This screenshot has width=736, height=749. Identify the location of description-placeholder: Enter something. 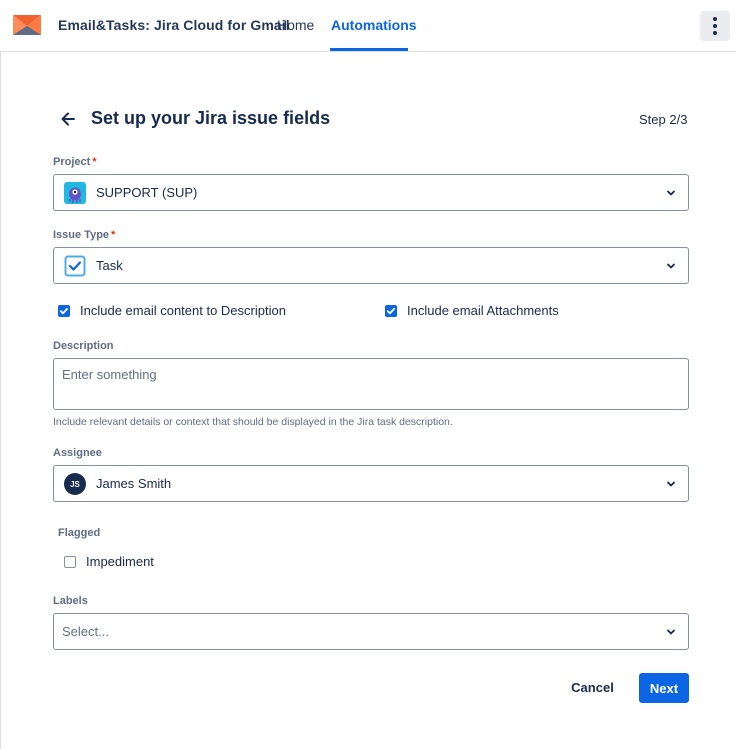
(109, 374).